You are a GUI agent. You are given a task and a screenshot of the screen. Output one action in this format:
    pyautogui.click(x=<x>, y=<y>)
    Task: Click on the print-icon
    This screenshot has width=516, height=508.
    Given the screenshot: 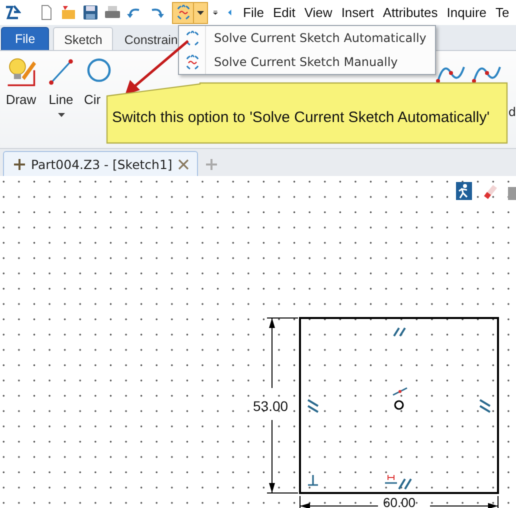 What is the action you would take?
    pyautogui.click(x=112, y=12)
    